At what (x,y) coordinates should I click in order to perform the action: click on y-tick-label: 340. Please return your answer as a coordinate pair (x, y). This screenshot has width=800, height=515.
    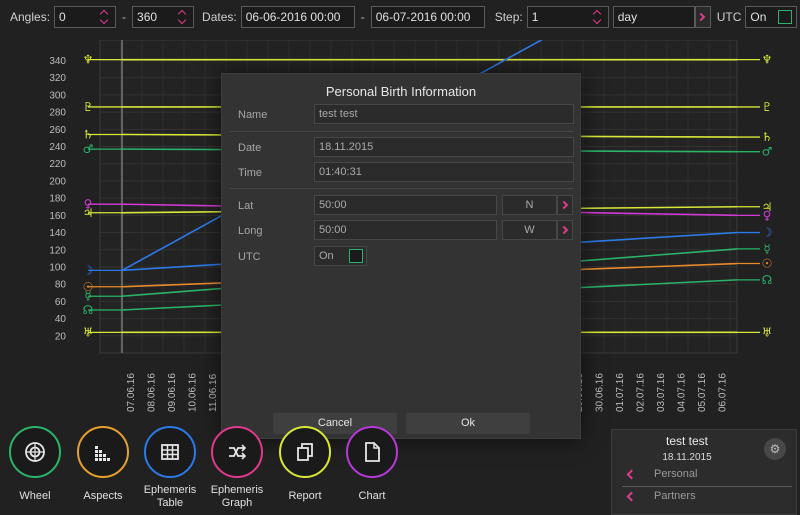
    Looking at the image, I should click on (57, 61).